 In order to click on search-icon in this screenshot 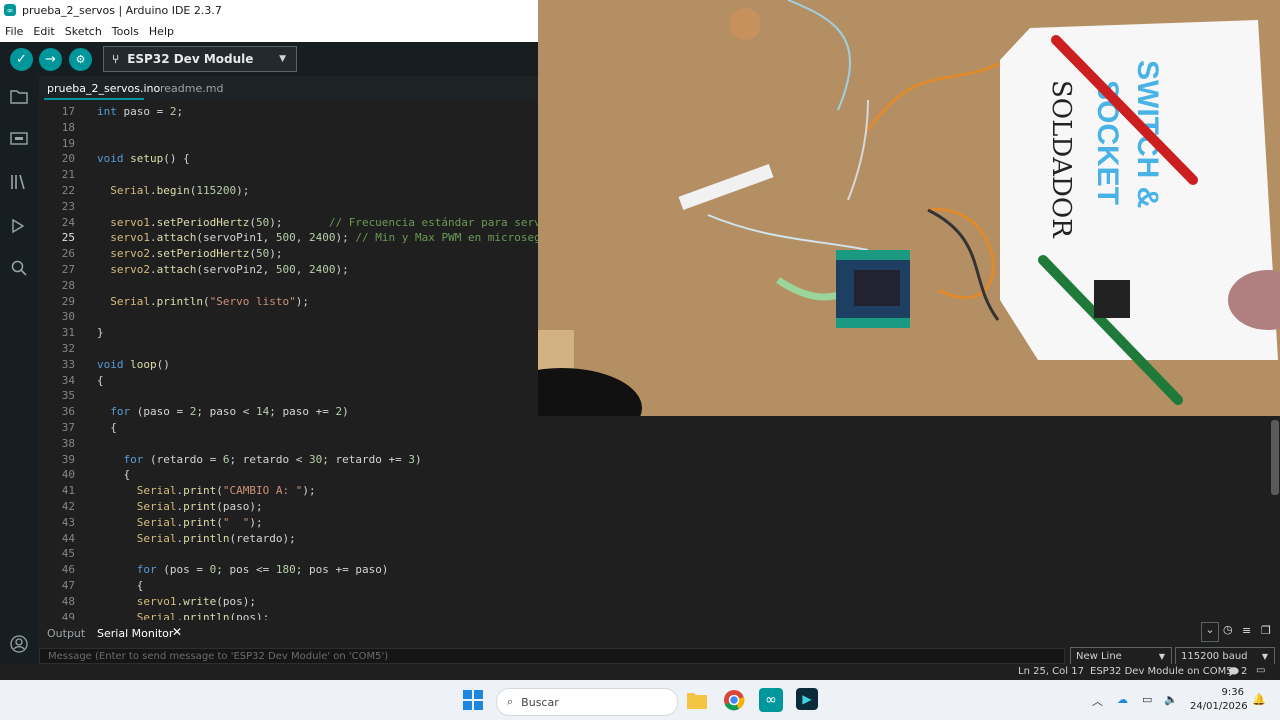, I will do `click(19, 268)`.